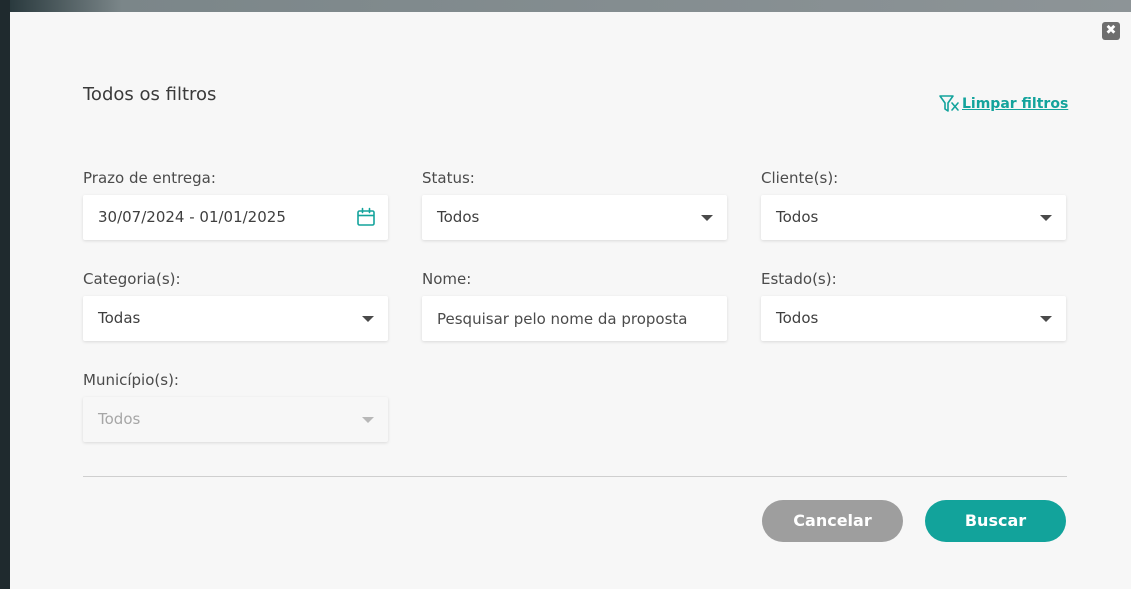 The height and width of the screenshot is (589, 1131). What do you see at coordinates (832, 521) in the screenshot?
I see `cancel-button: Cancelar` at bounding box center [832, 521].